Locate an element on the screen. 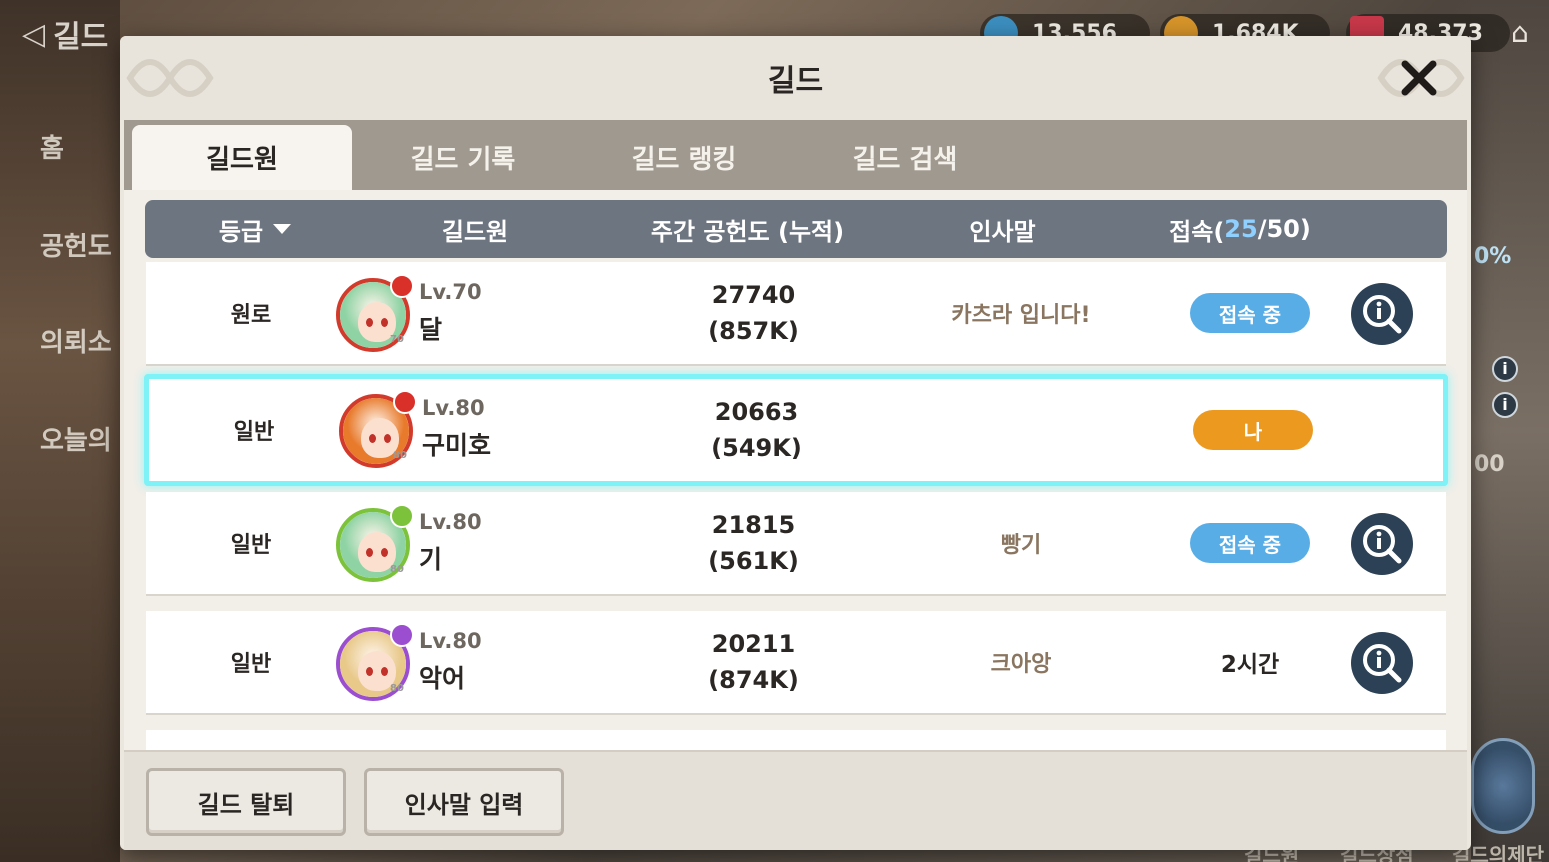 Image resolution: width=1549 pixels, height=862 pixels. dialog-footer: 길드 탈퇴 인사말 입력 is located at coordinates (795, 800).